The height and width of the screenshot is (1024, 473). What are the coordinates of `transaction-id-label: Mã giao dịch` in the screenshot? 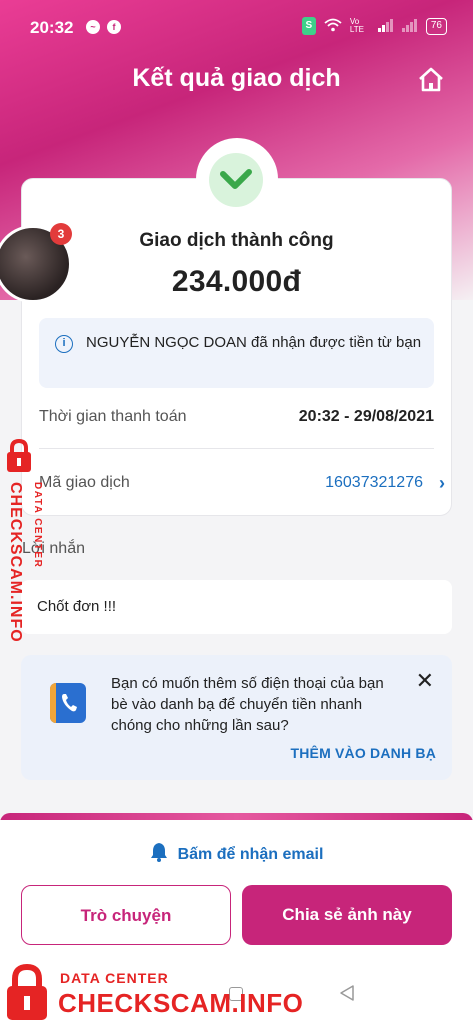 It's located at (84, 482).